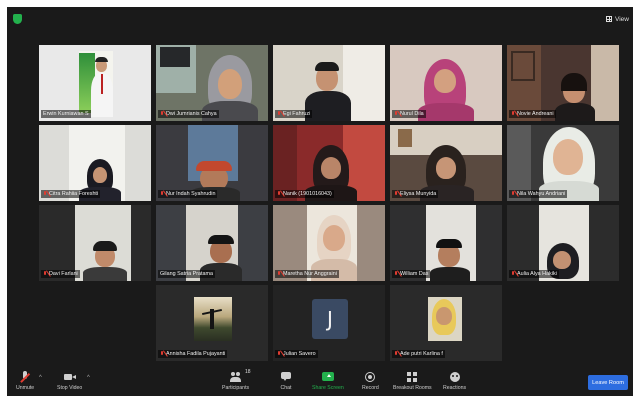 The image size is (640, 396). I want to click on participant-name-label: Nila Wahyu Andriani, so click(538, 194).